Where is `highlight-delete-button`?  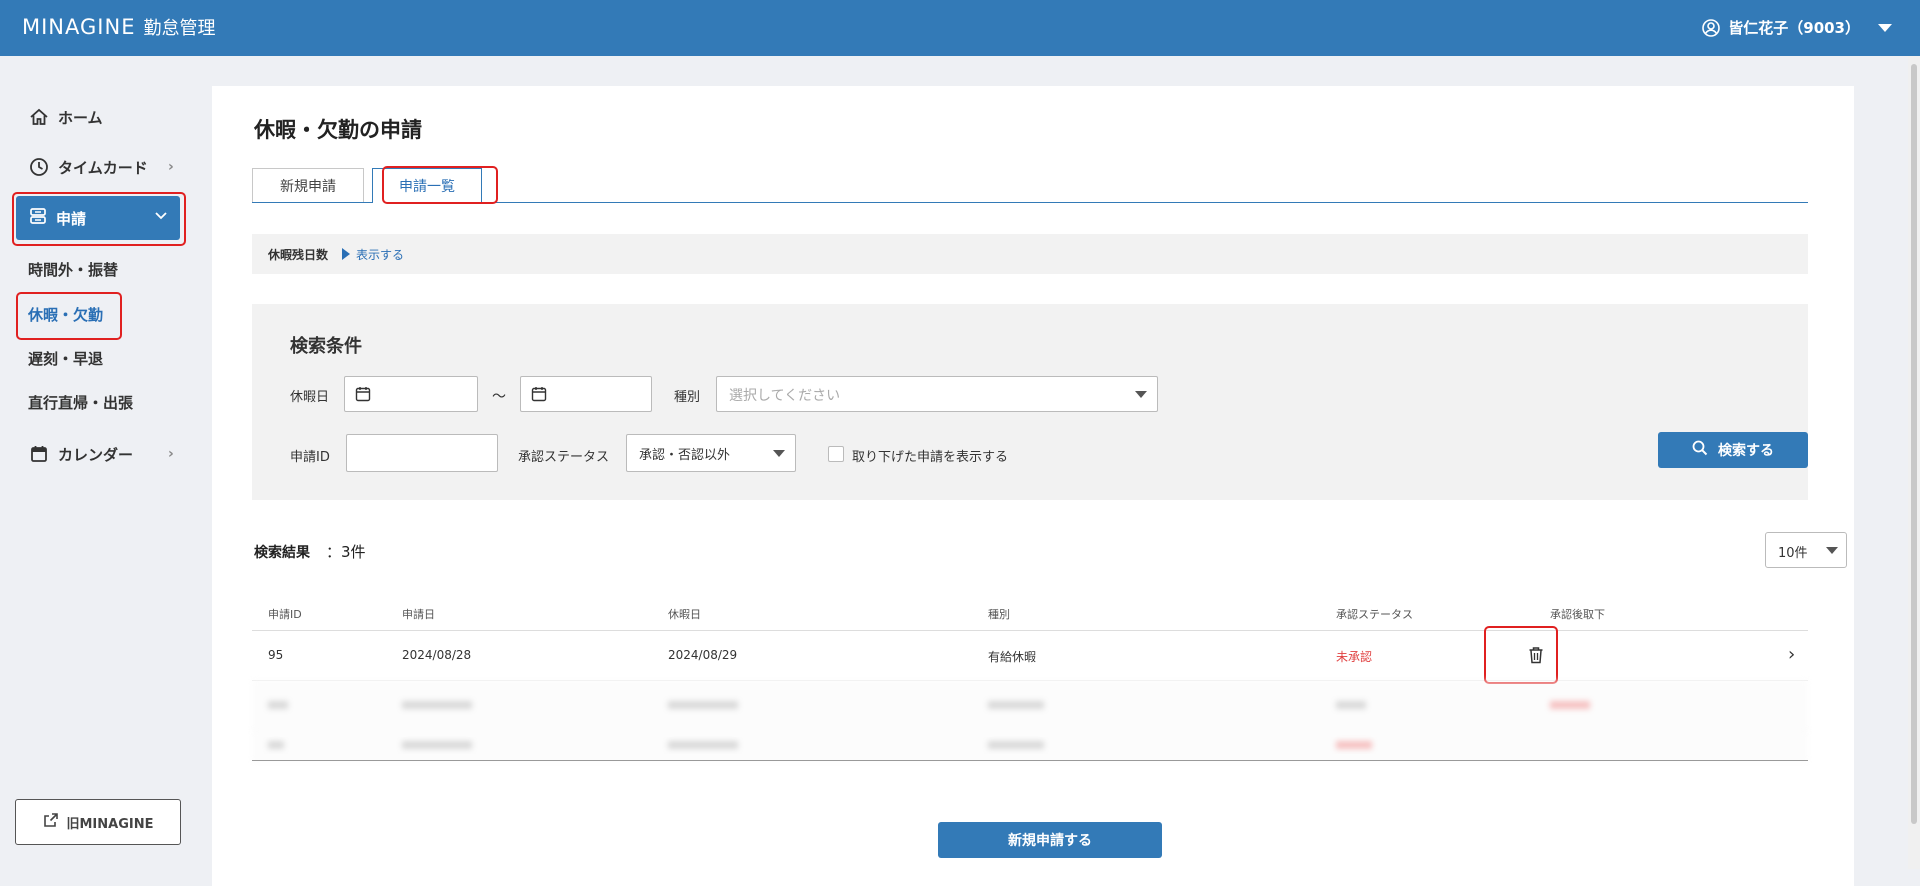 highlight-delete-button is located at coordinates (1521, 655).